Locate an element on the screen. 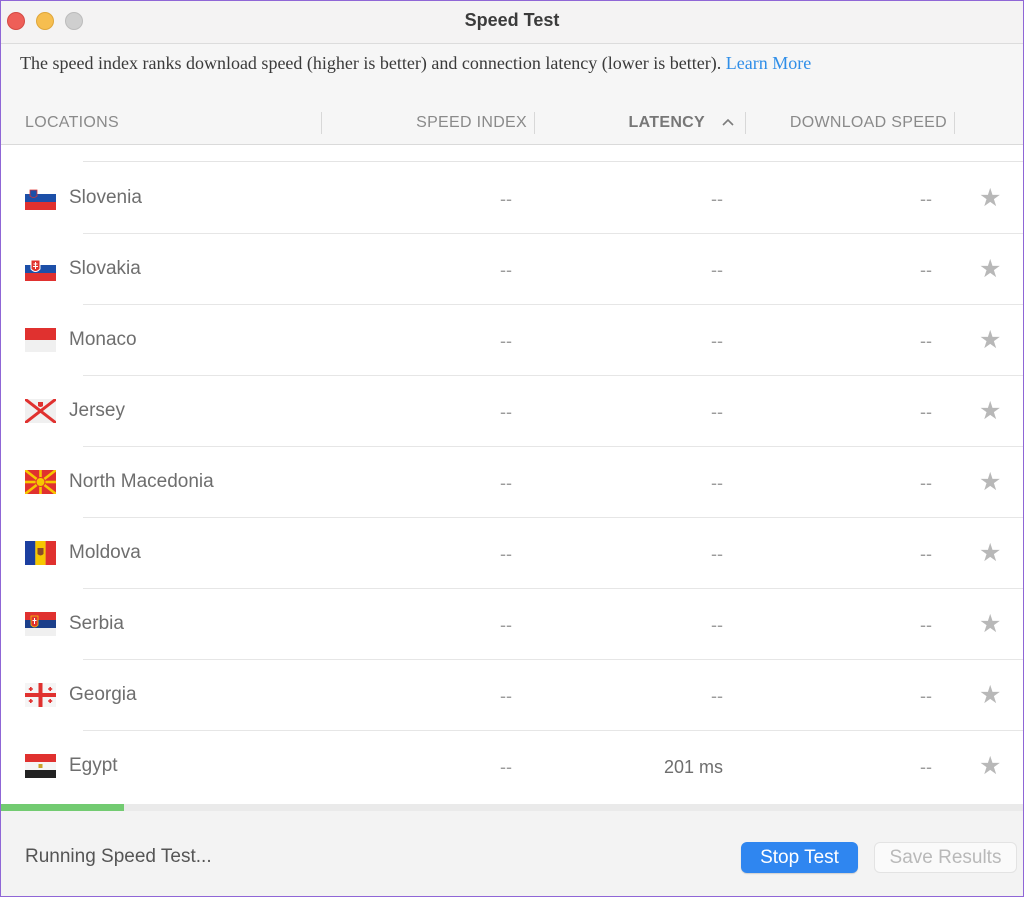 The image size is (1024, 897). table-row: Slovenia -- -- -- ★ is located at coordinates (512, 198).